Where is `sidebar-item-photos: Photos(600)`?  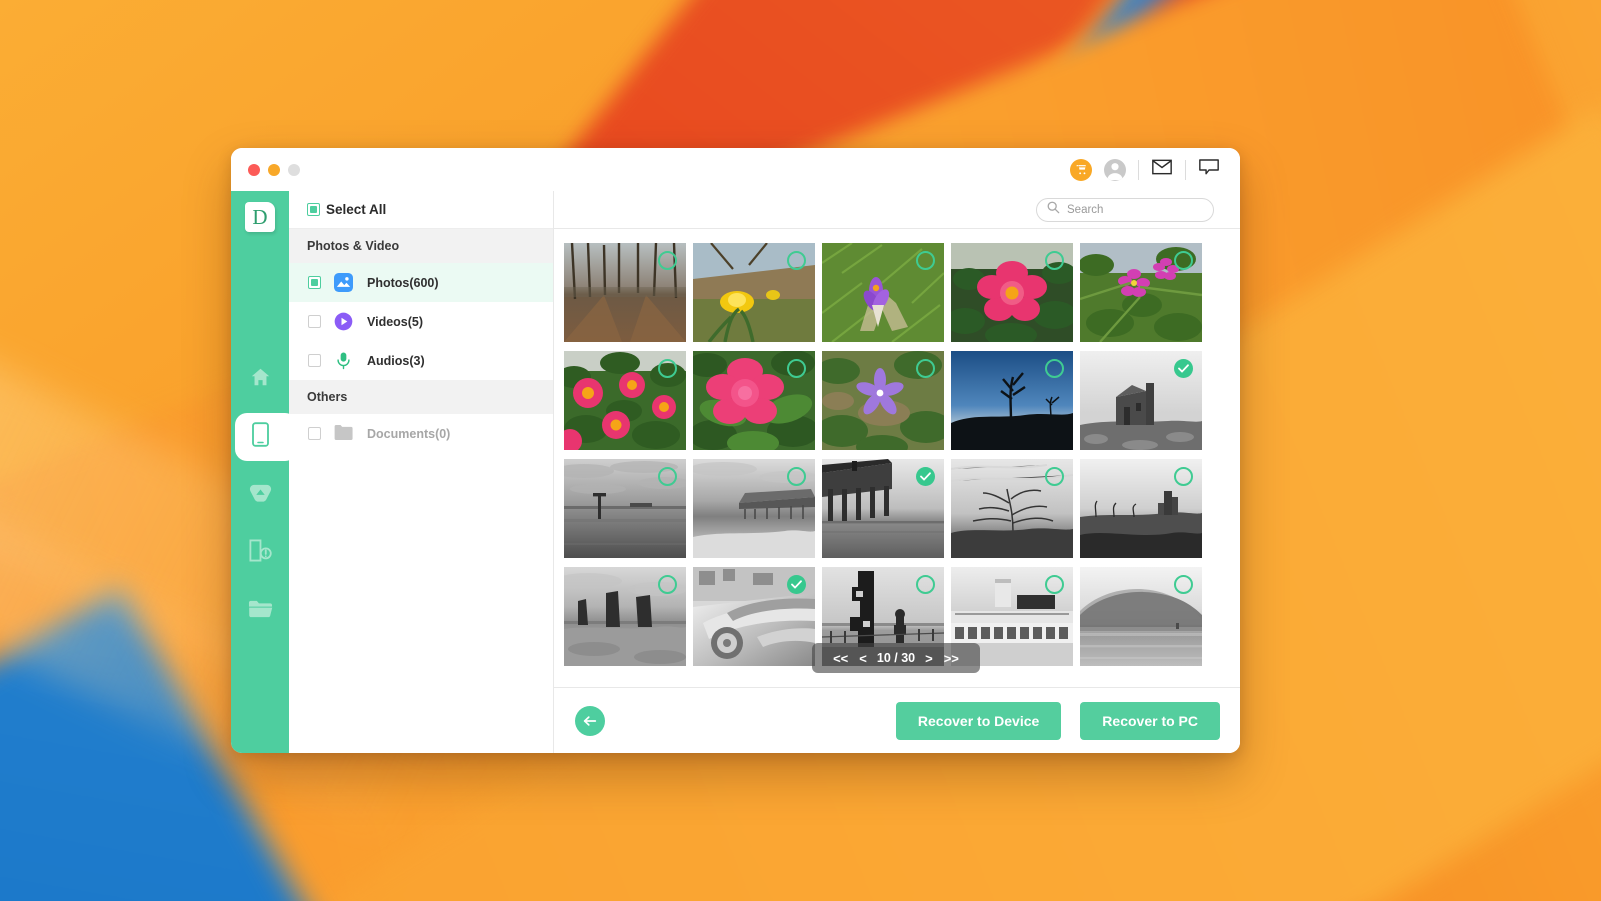
sidebar-item-photos: Photos(600) is located at coordinates (421, 282).